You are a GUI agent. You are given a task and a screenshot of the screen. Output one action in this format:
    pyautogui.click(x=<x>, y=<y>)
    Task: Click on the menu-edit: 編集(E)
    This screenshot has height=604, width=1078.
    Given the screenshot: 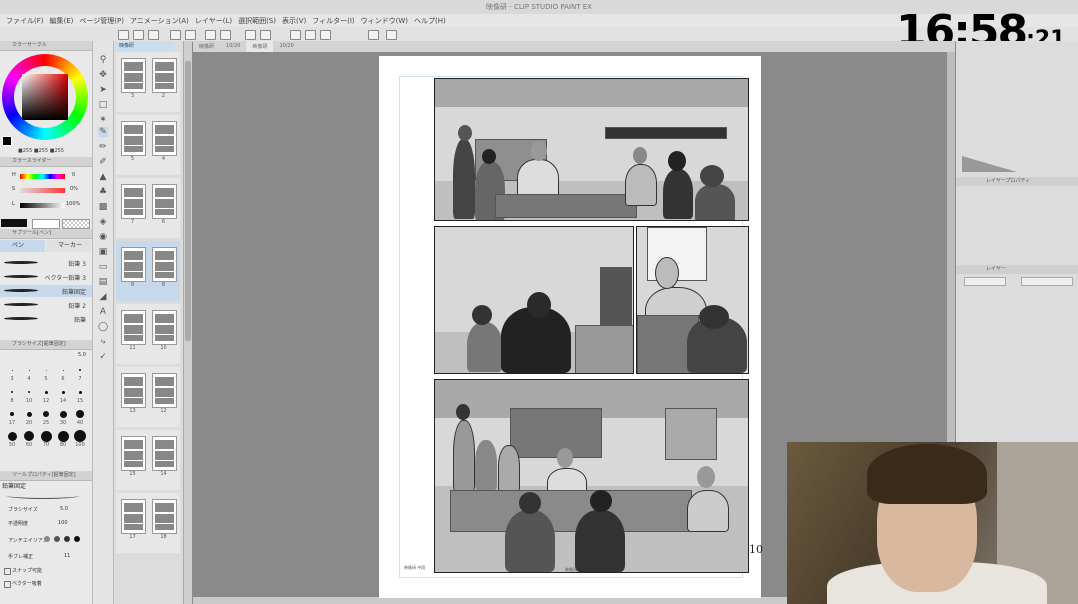 What is the action you would take?
    pyautogui.click(x=62, y=21)
    